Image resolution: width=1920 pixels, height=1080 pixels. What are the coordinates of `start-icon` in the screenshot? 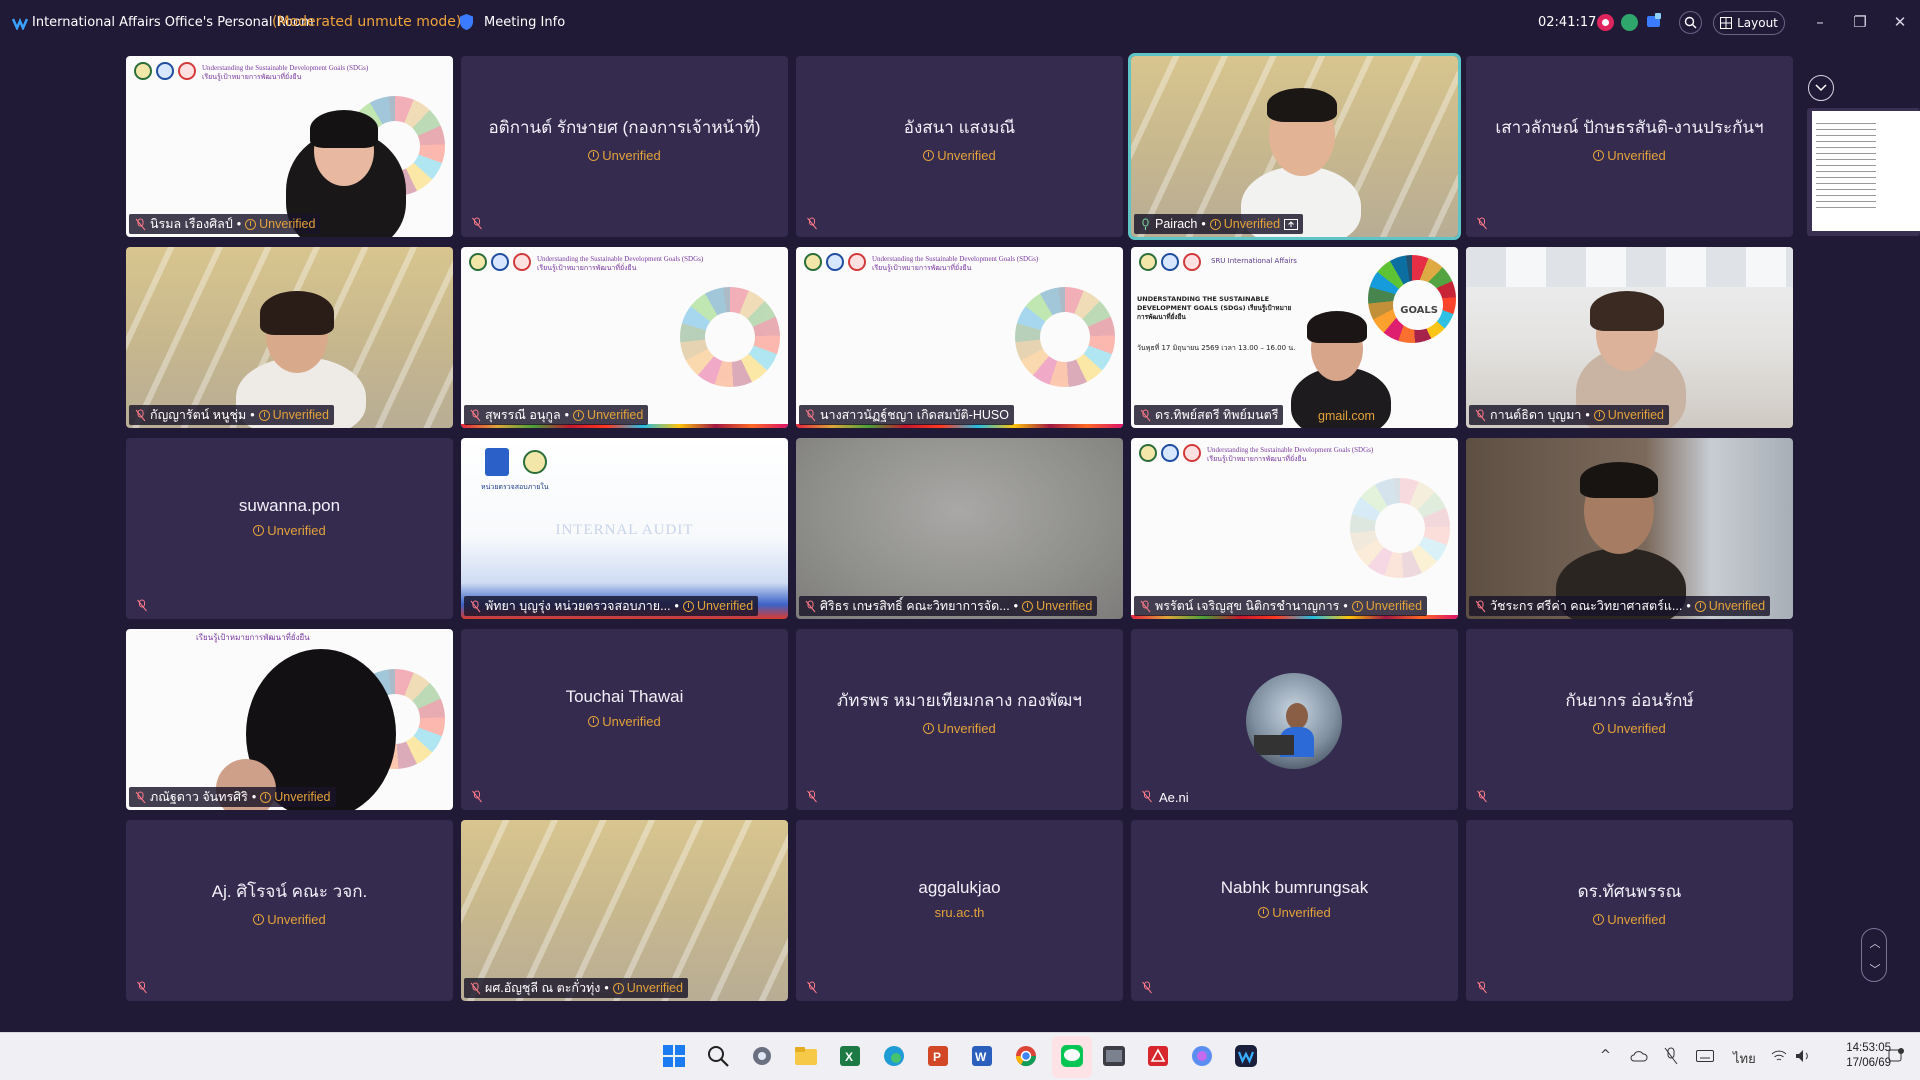 It's located at (674, 1056).